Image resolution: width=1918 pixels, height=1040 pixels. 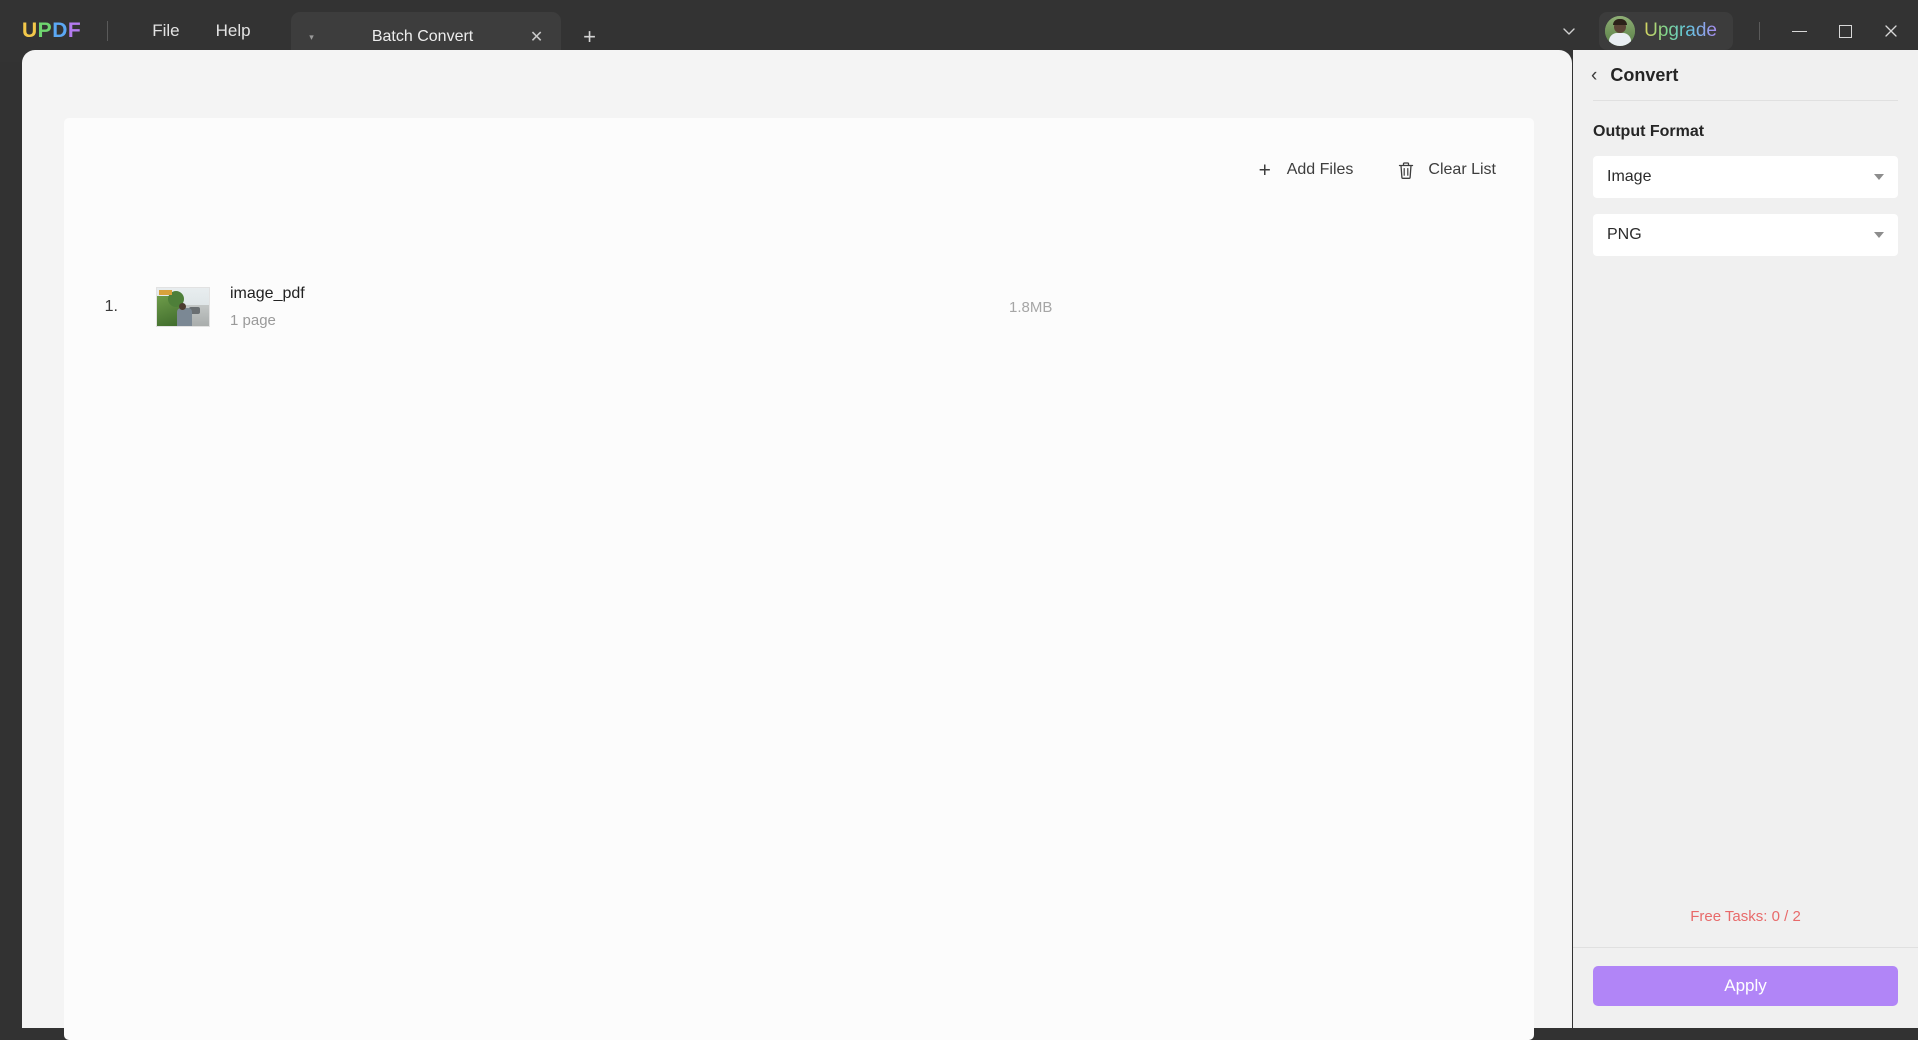 I want to click on chevron-left-icon: ‹, so click(x=1594, y=75).